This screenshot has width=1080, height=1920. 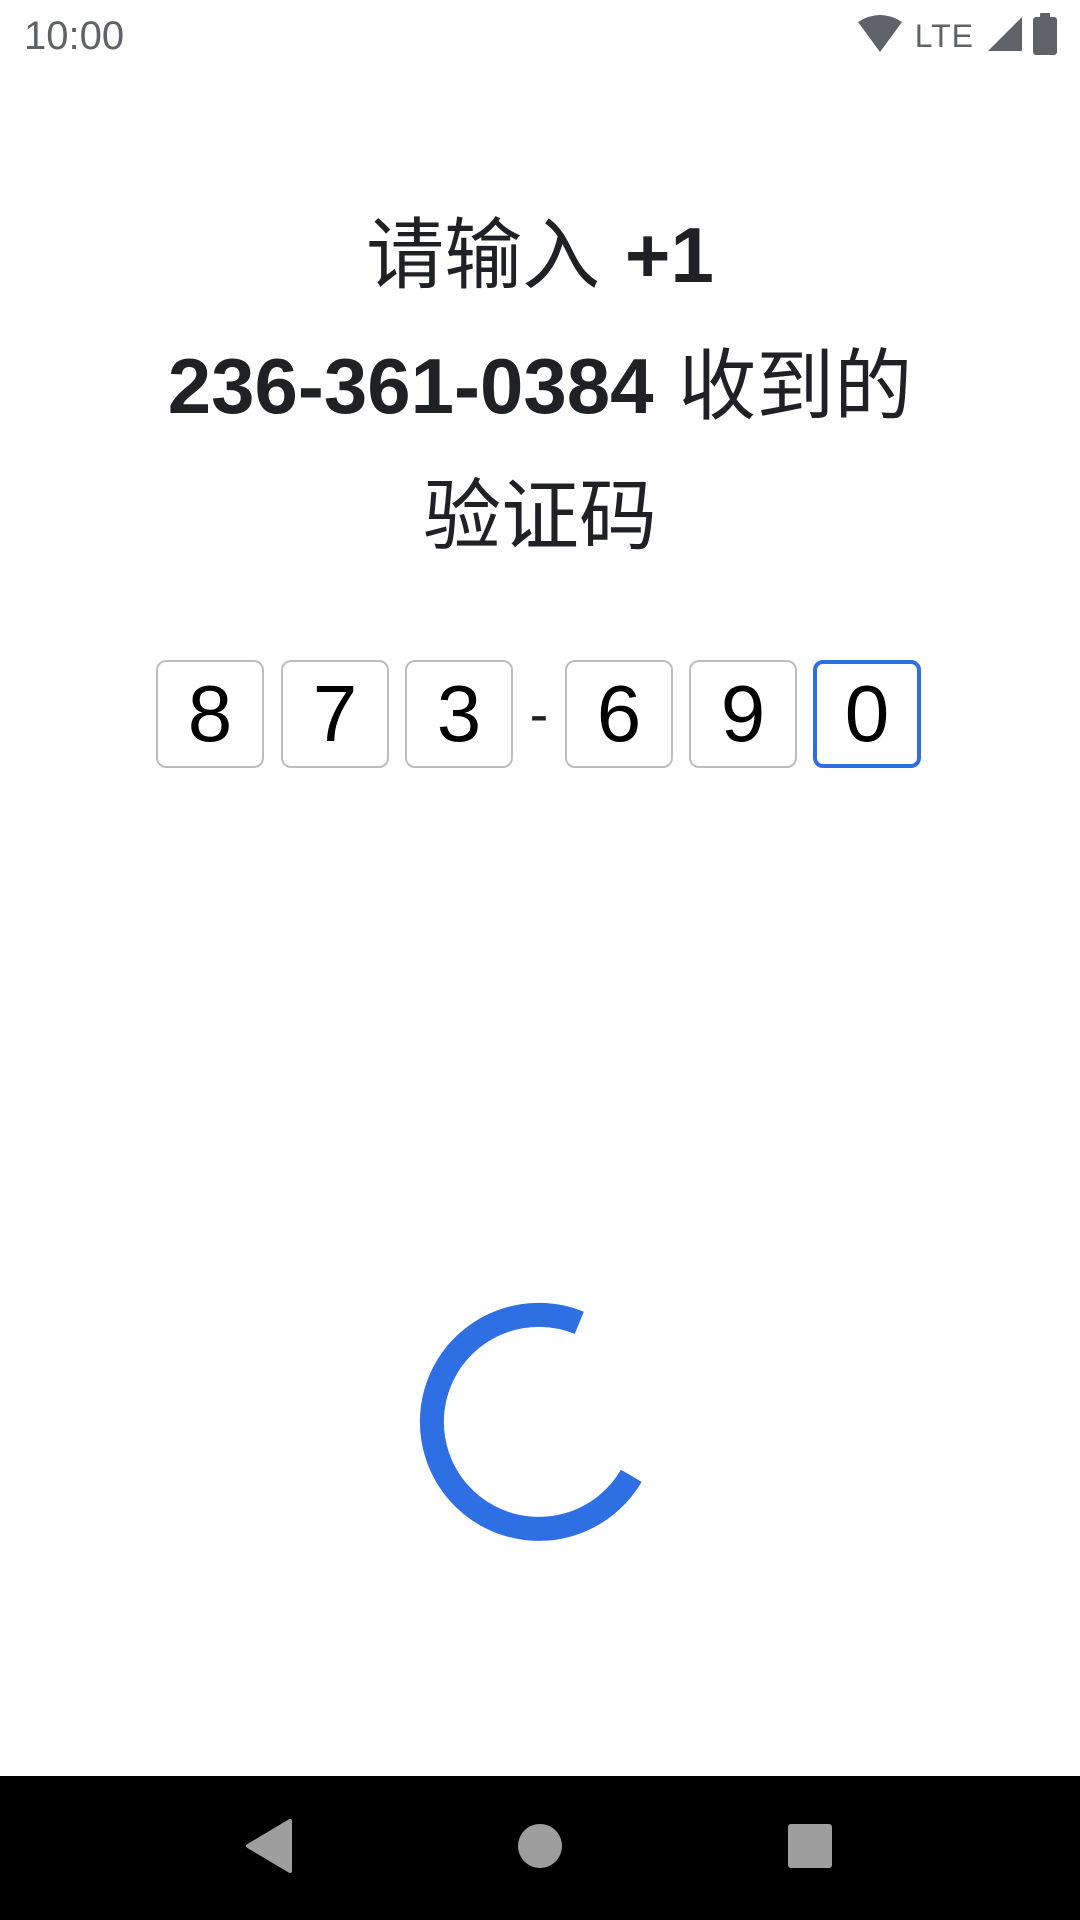 I want to click on status-icons: LTE, so click(x=957, y=36).